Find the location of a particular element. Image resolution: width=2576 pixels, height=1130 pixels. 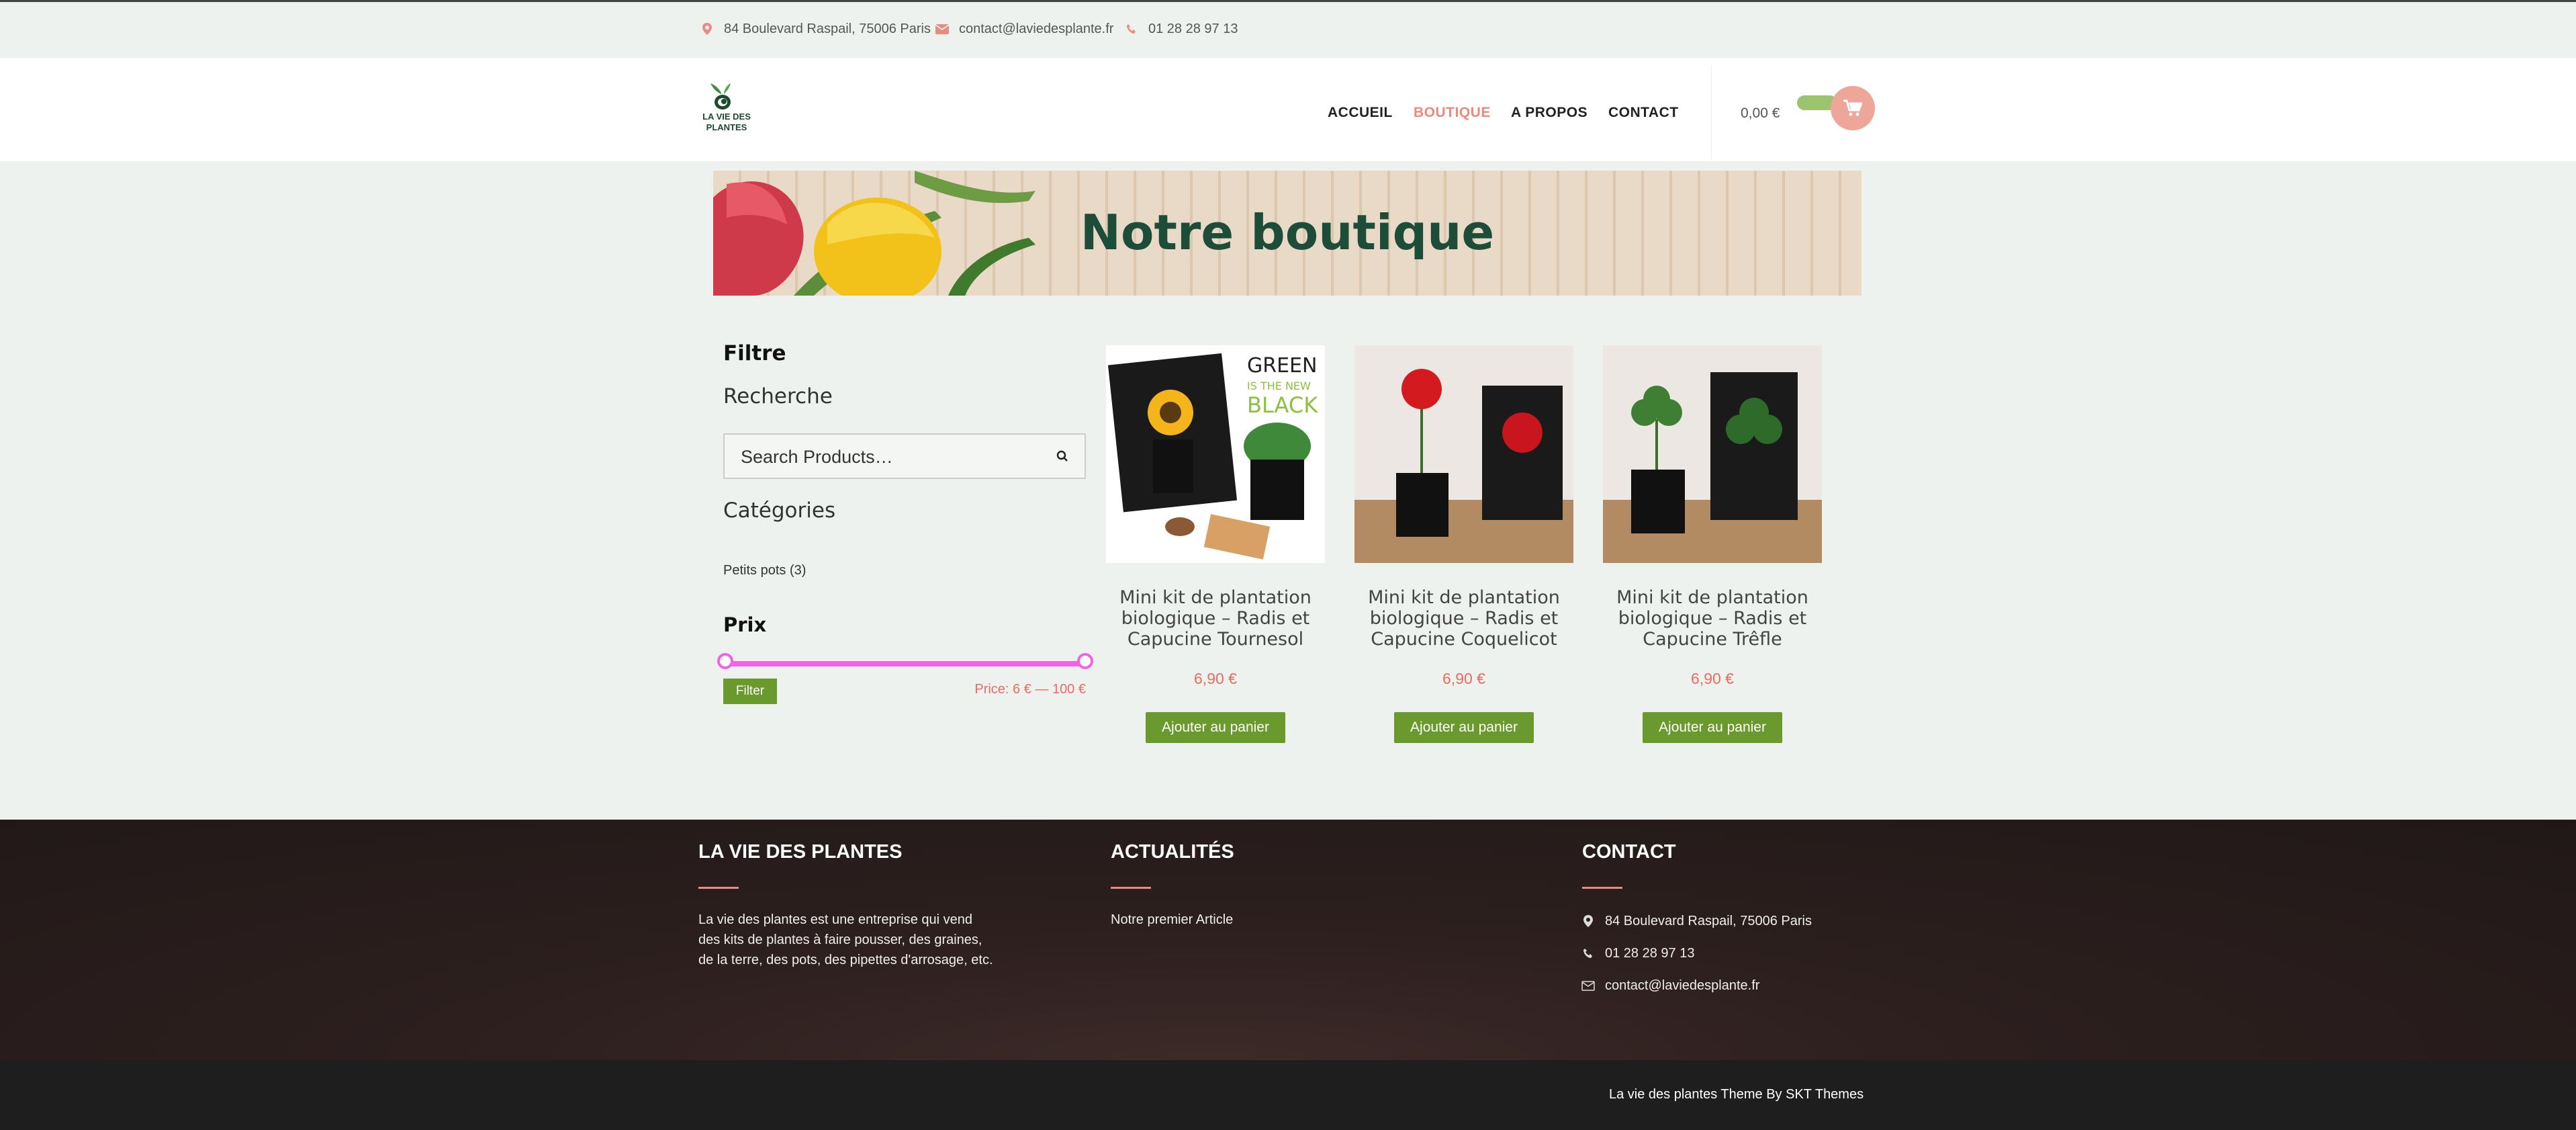

footer-news-article: Notre premier Article is located at coordinates (1172, 920).